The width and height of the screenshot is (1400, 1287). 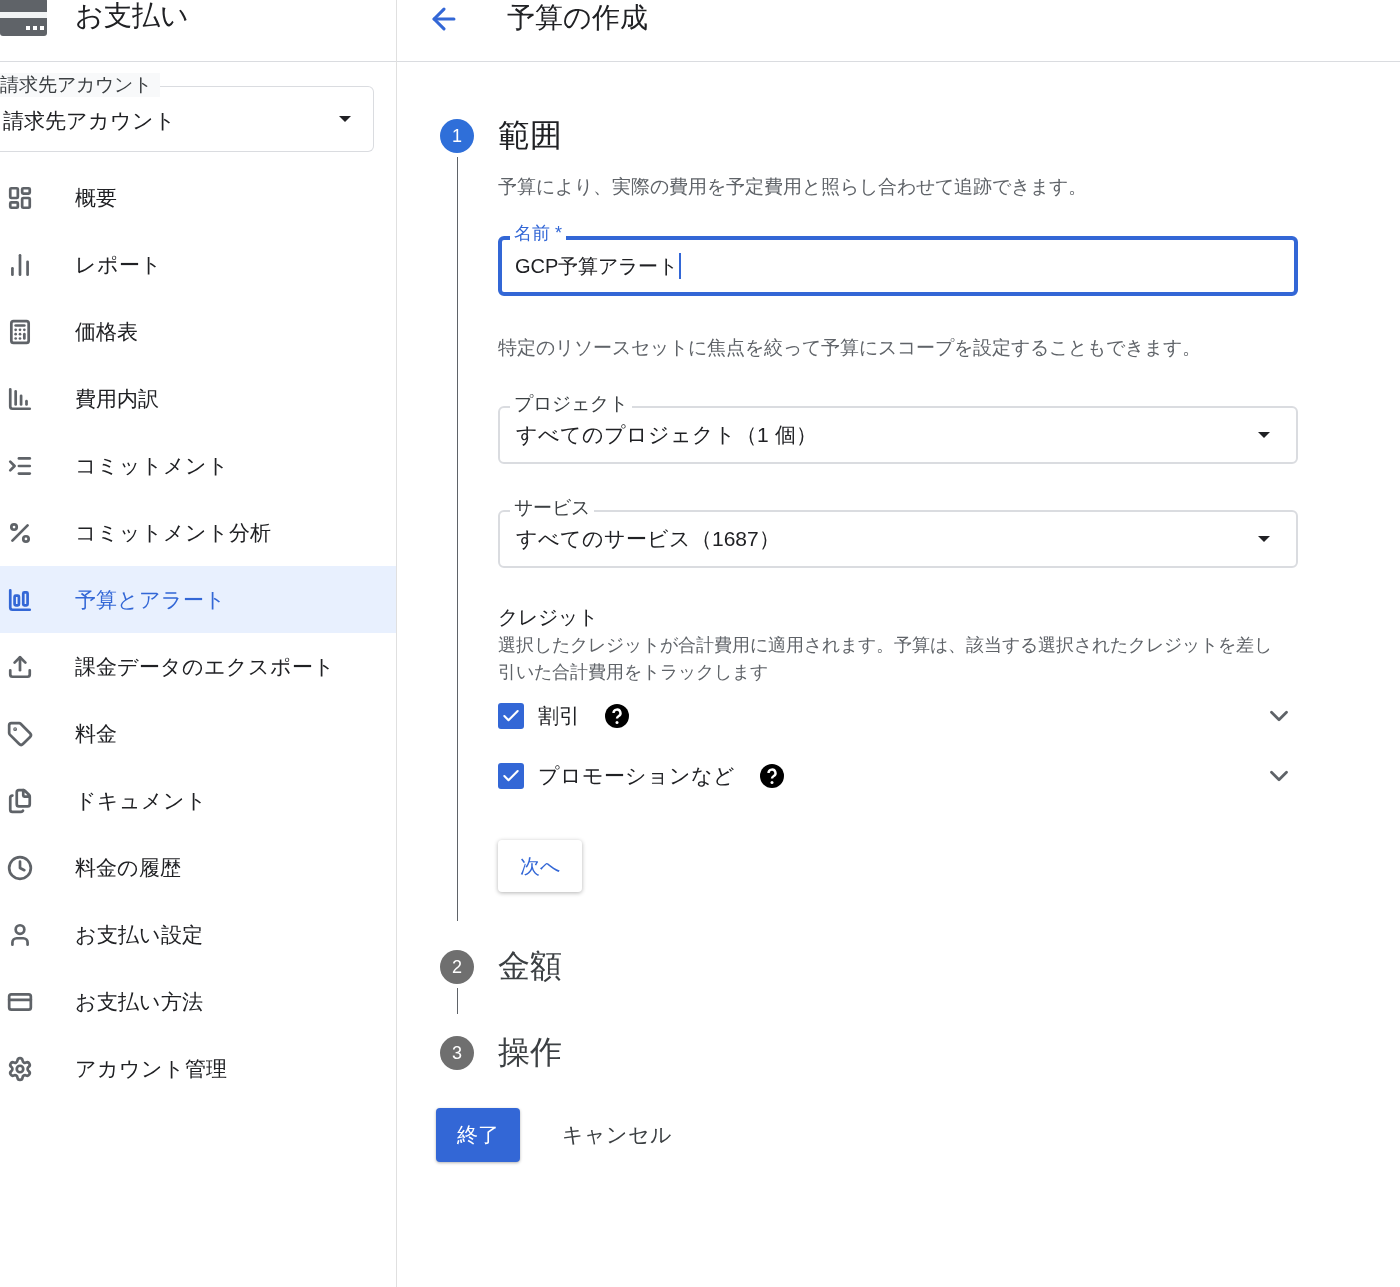 I want to click on tag-icon, so click(x=20, y=733).